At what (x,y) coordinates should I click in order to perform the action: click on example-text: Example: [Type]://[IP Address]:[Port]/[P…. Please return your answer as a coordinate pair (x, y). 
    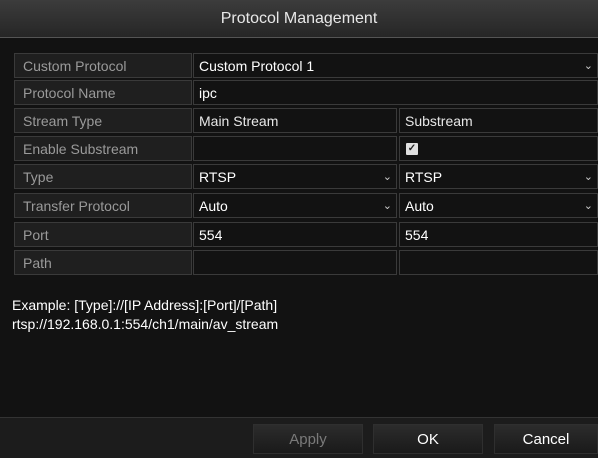
    Looking at the image, I should click on (145, 315).